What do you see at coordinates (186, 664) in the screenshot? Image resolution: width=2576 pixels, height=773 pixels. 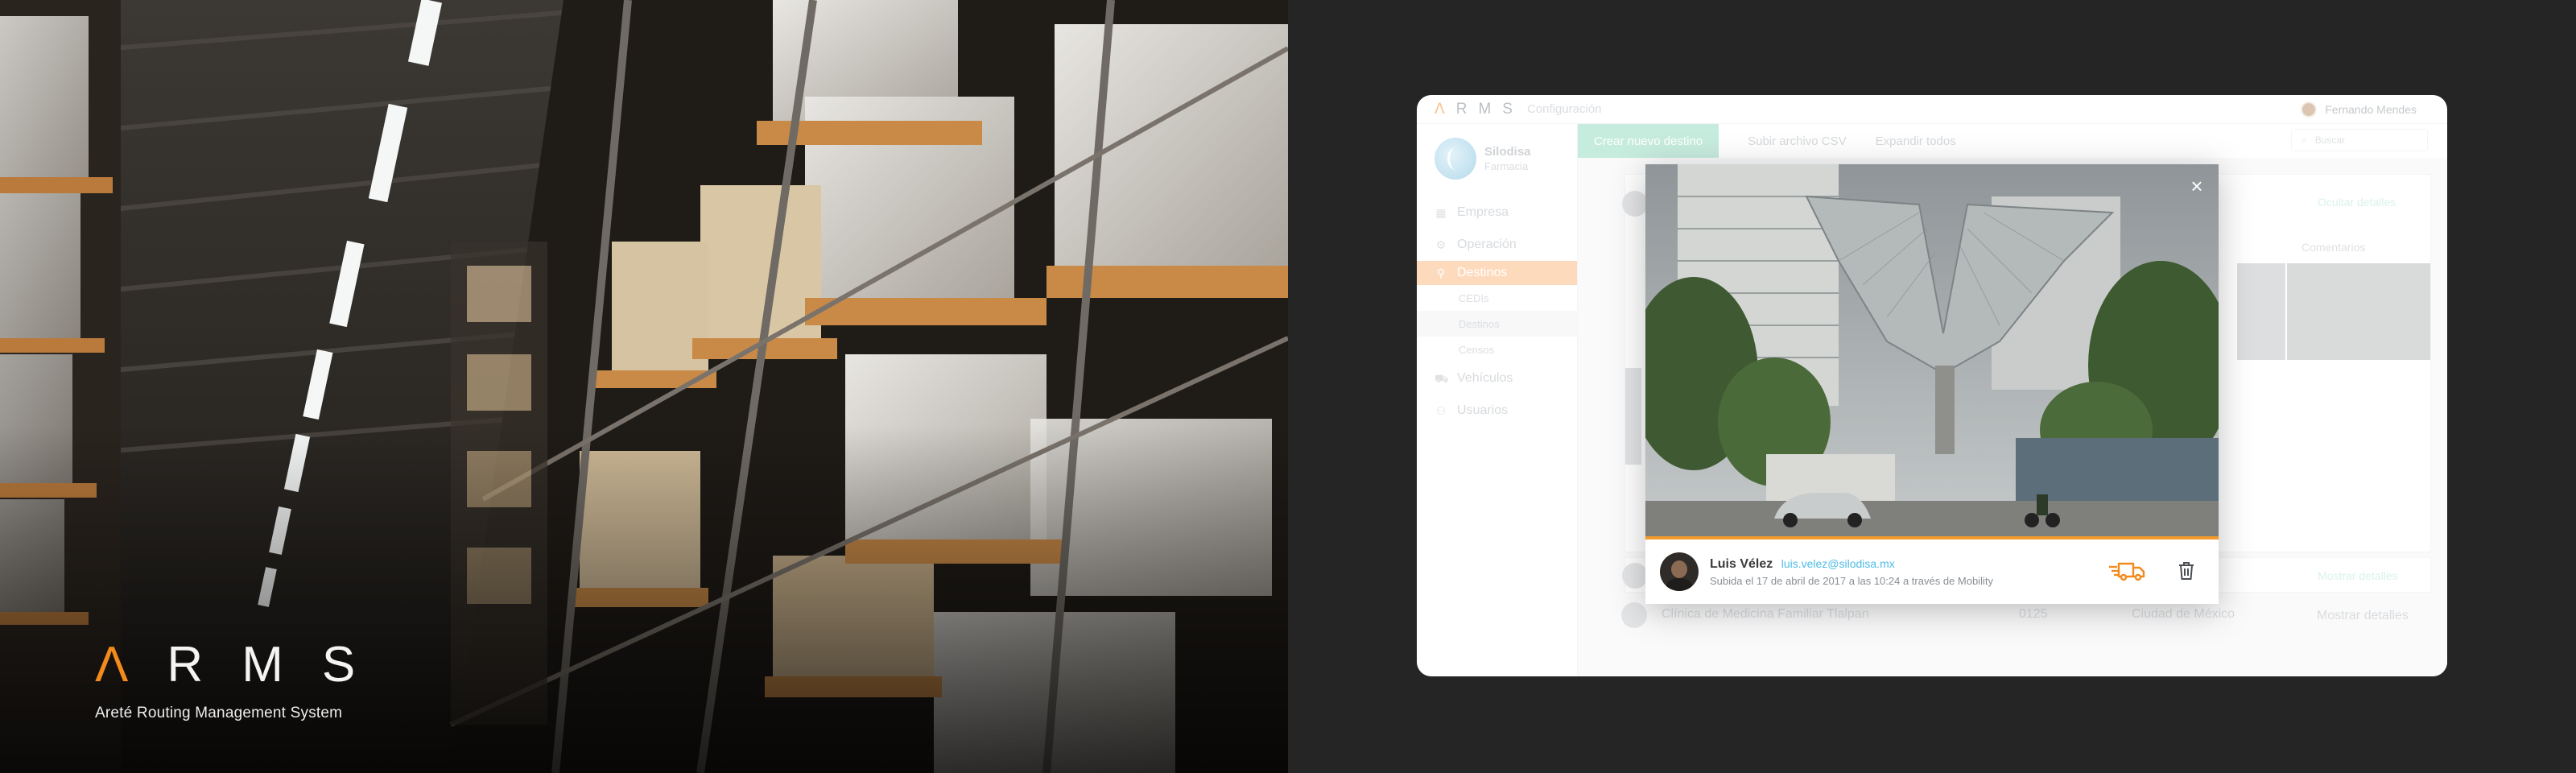 I see `logo-letter-r: R` at bounding box center [186, 664].